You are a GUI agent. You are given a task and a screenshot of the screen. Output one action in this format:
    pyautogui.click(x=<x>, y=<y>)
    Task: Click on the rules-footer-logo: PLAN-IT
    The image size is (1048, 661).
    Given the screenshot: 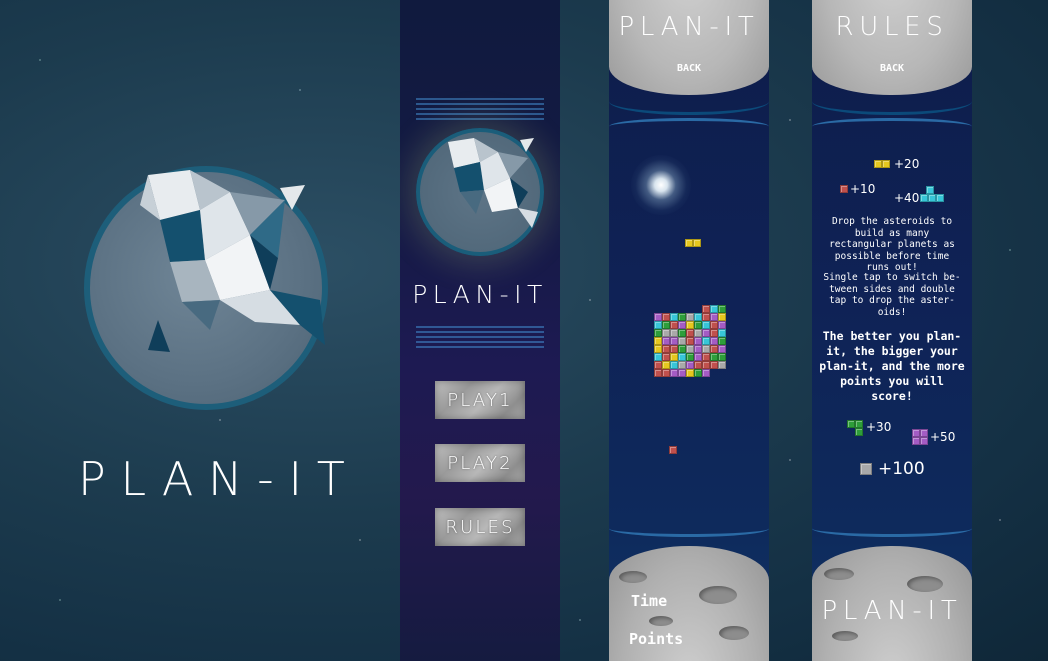 What is the action you would take?
    pyautogui.click(x=892, y=611)
    